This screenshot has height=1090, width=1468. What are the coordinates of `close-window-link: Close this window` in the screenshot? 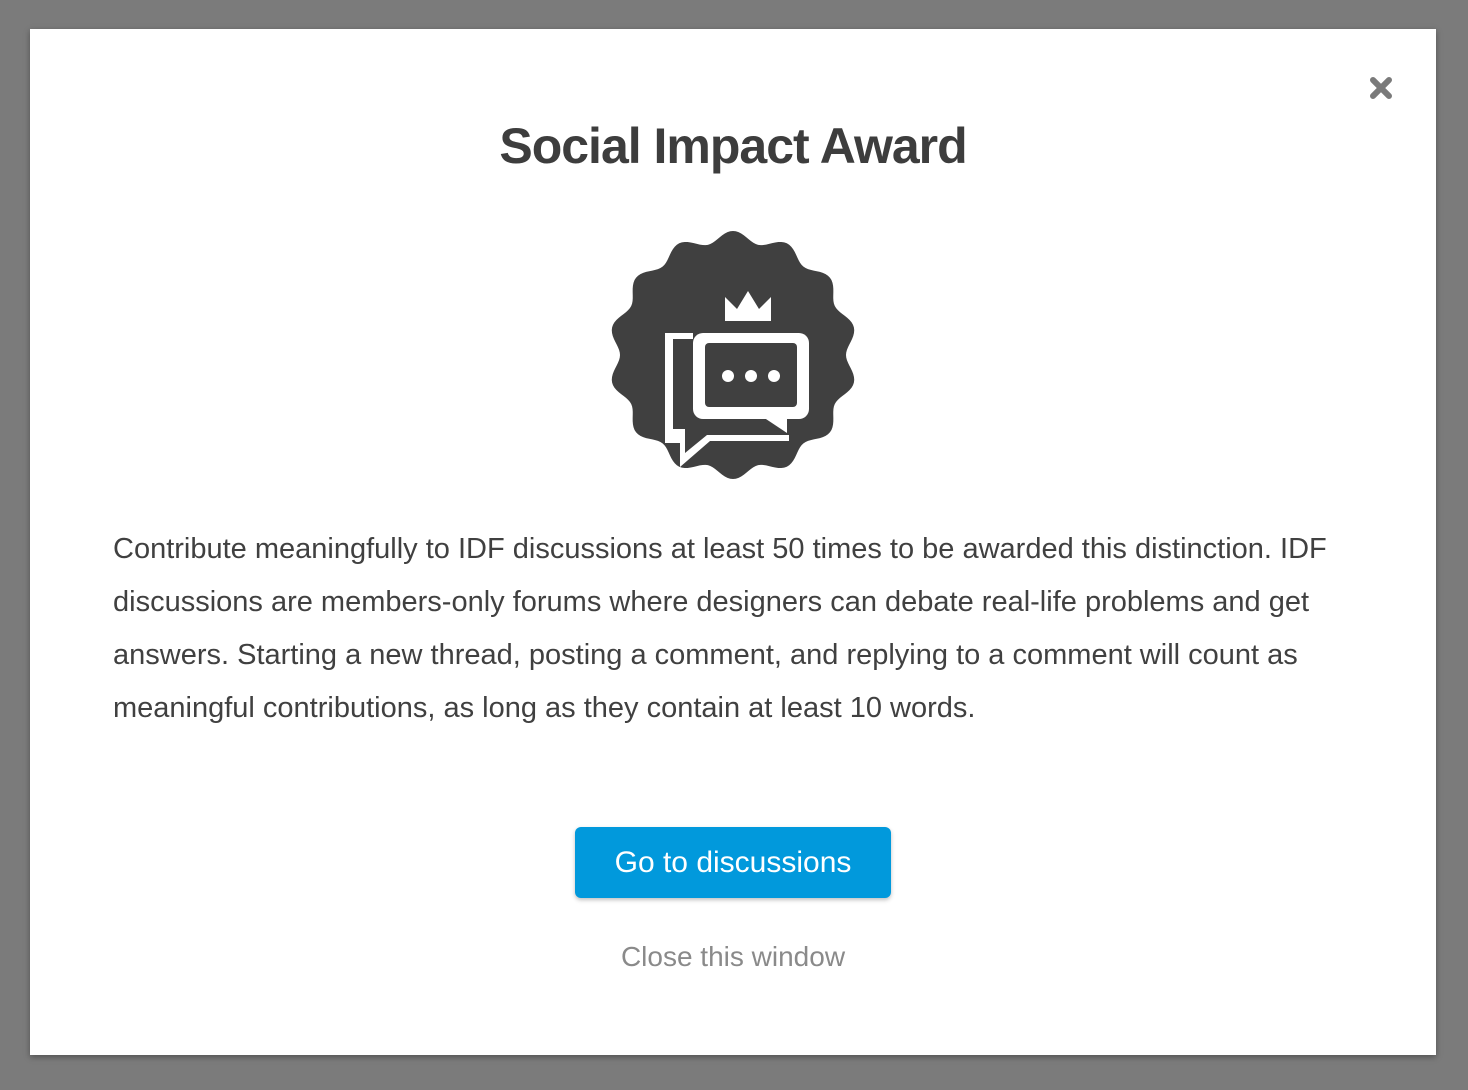 It's located at (733, 957).